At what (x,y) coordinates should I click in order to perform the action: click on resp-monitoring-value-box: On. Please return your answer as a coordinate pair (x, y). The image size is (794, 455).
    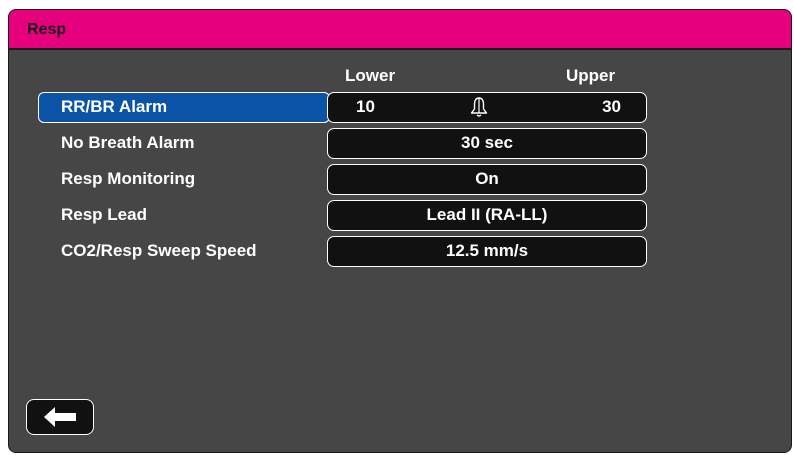
    Looking at the image, I should click on (487, 179).